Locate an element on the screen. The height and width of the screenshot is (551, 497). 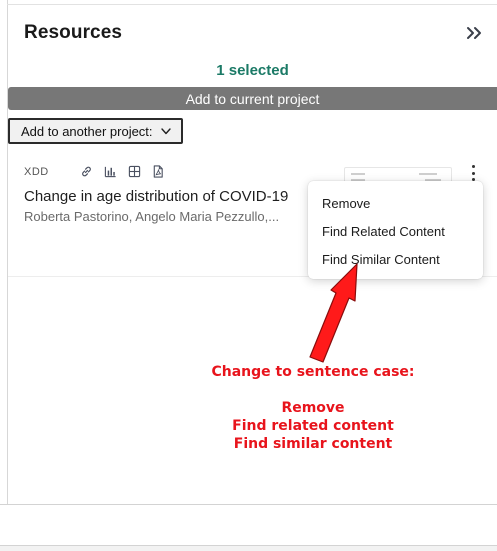
annotation-line-find-related: Find related content is located at coordinates (313, 426).